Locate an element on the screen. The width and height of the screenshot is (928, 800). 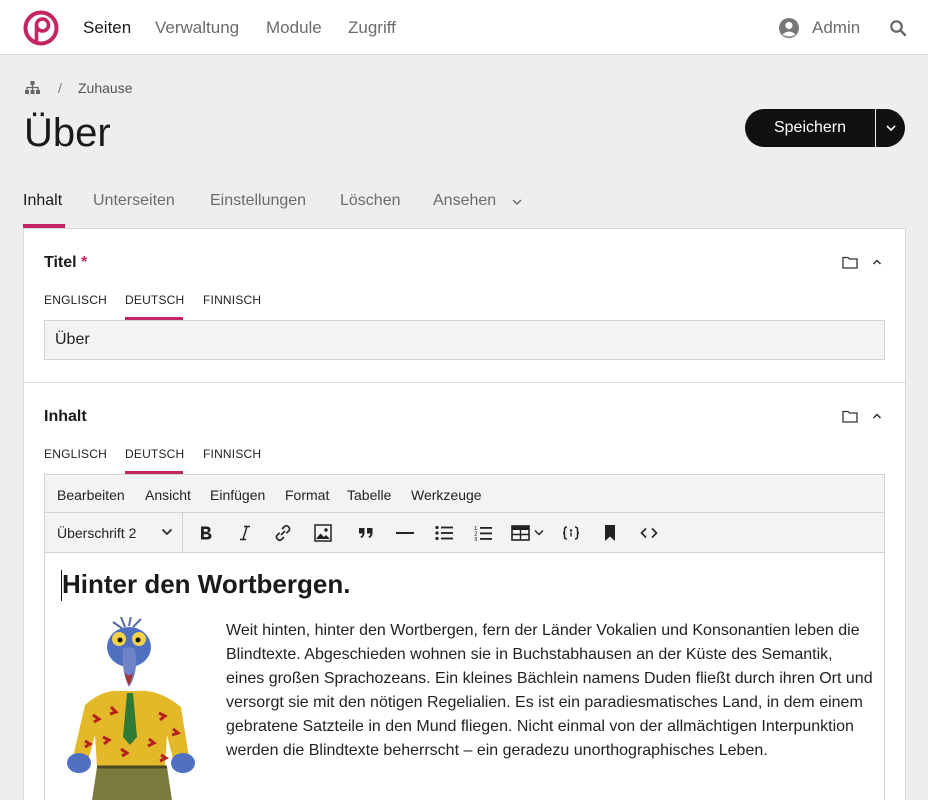
table-button is located at coordinates (529, 533).